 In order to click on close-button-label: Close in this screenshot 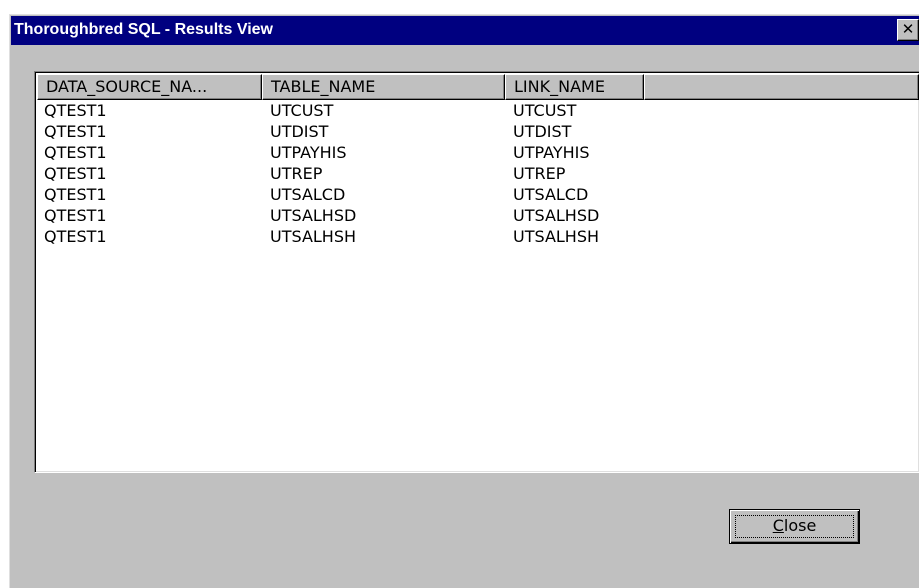, I will do `click(794, 525)`.